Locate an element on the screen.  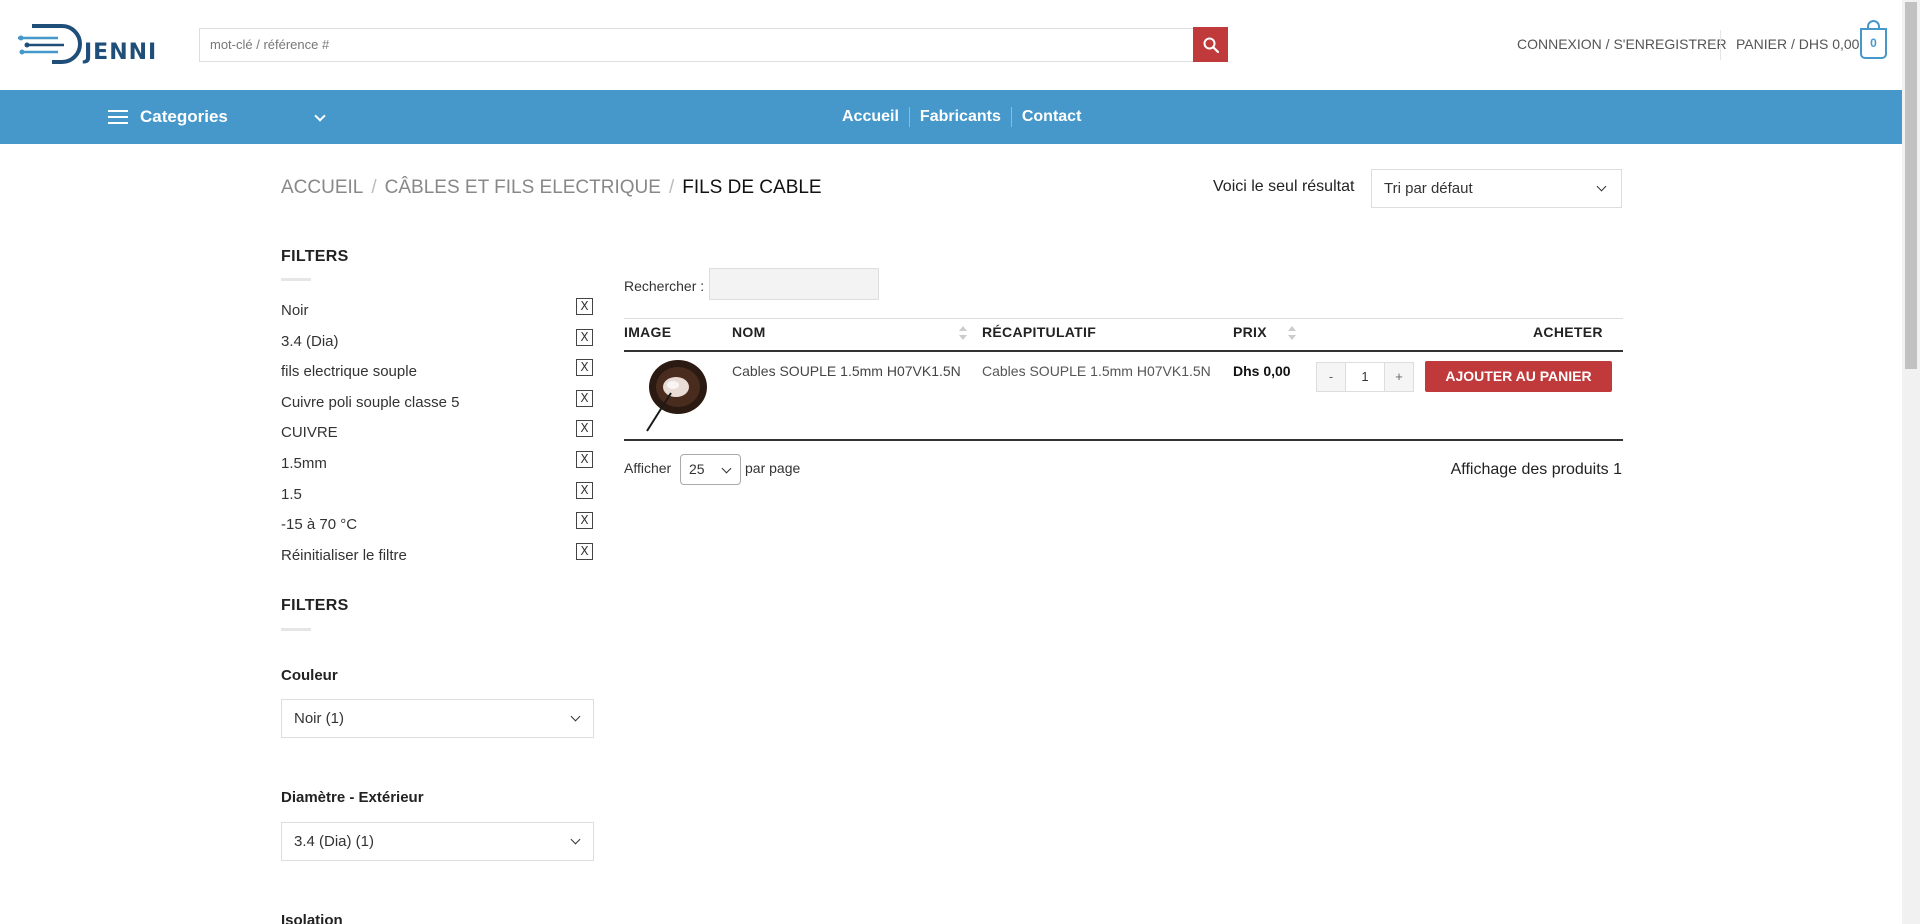
logo-text: JENNI is located at coordinates (121, 52).